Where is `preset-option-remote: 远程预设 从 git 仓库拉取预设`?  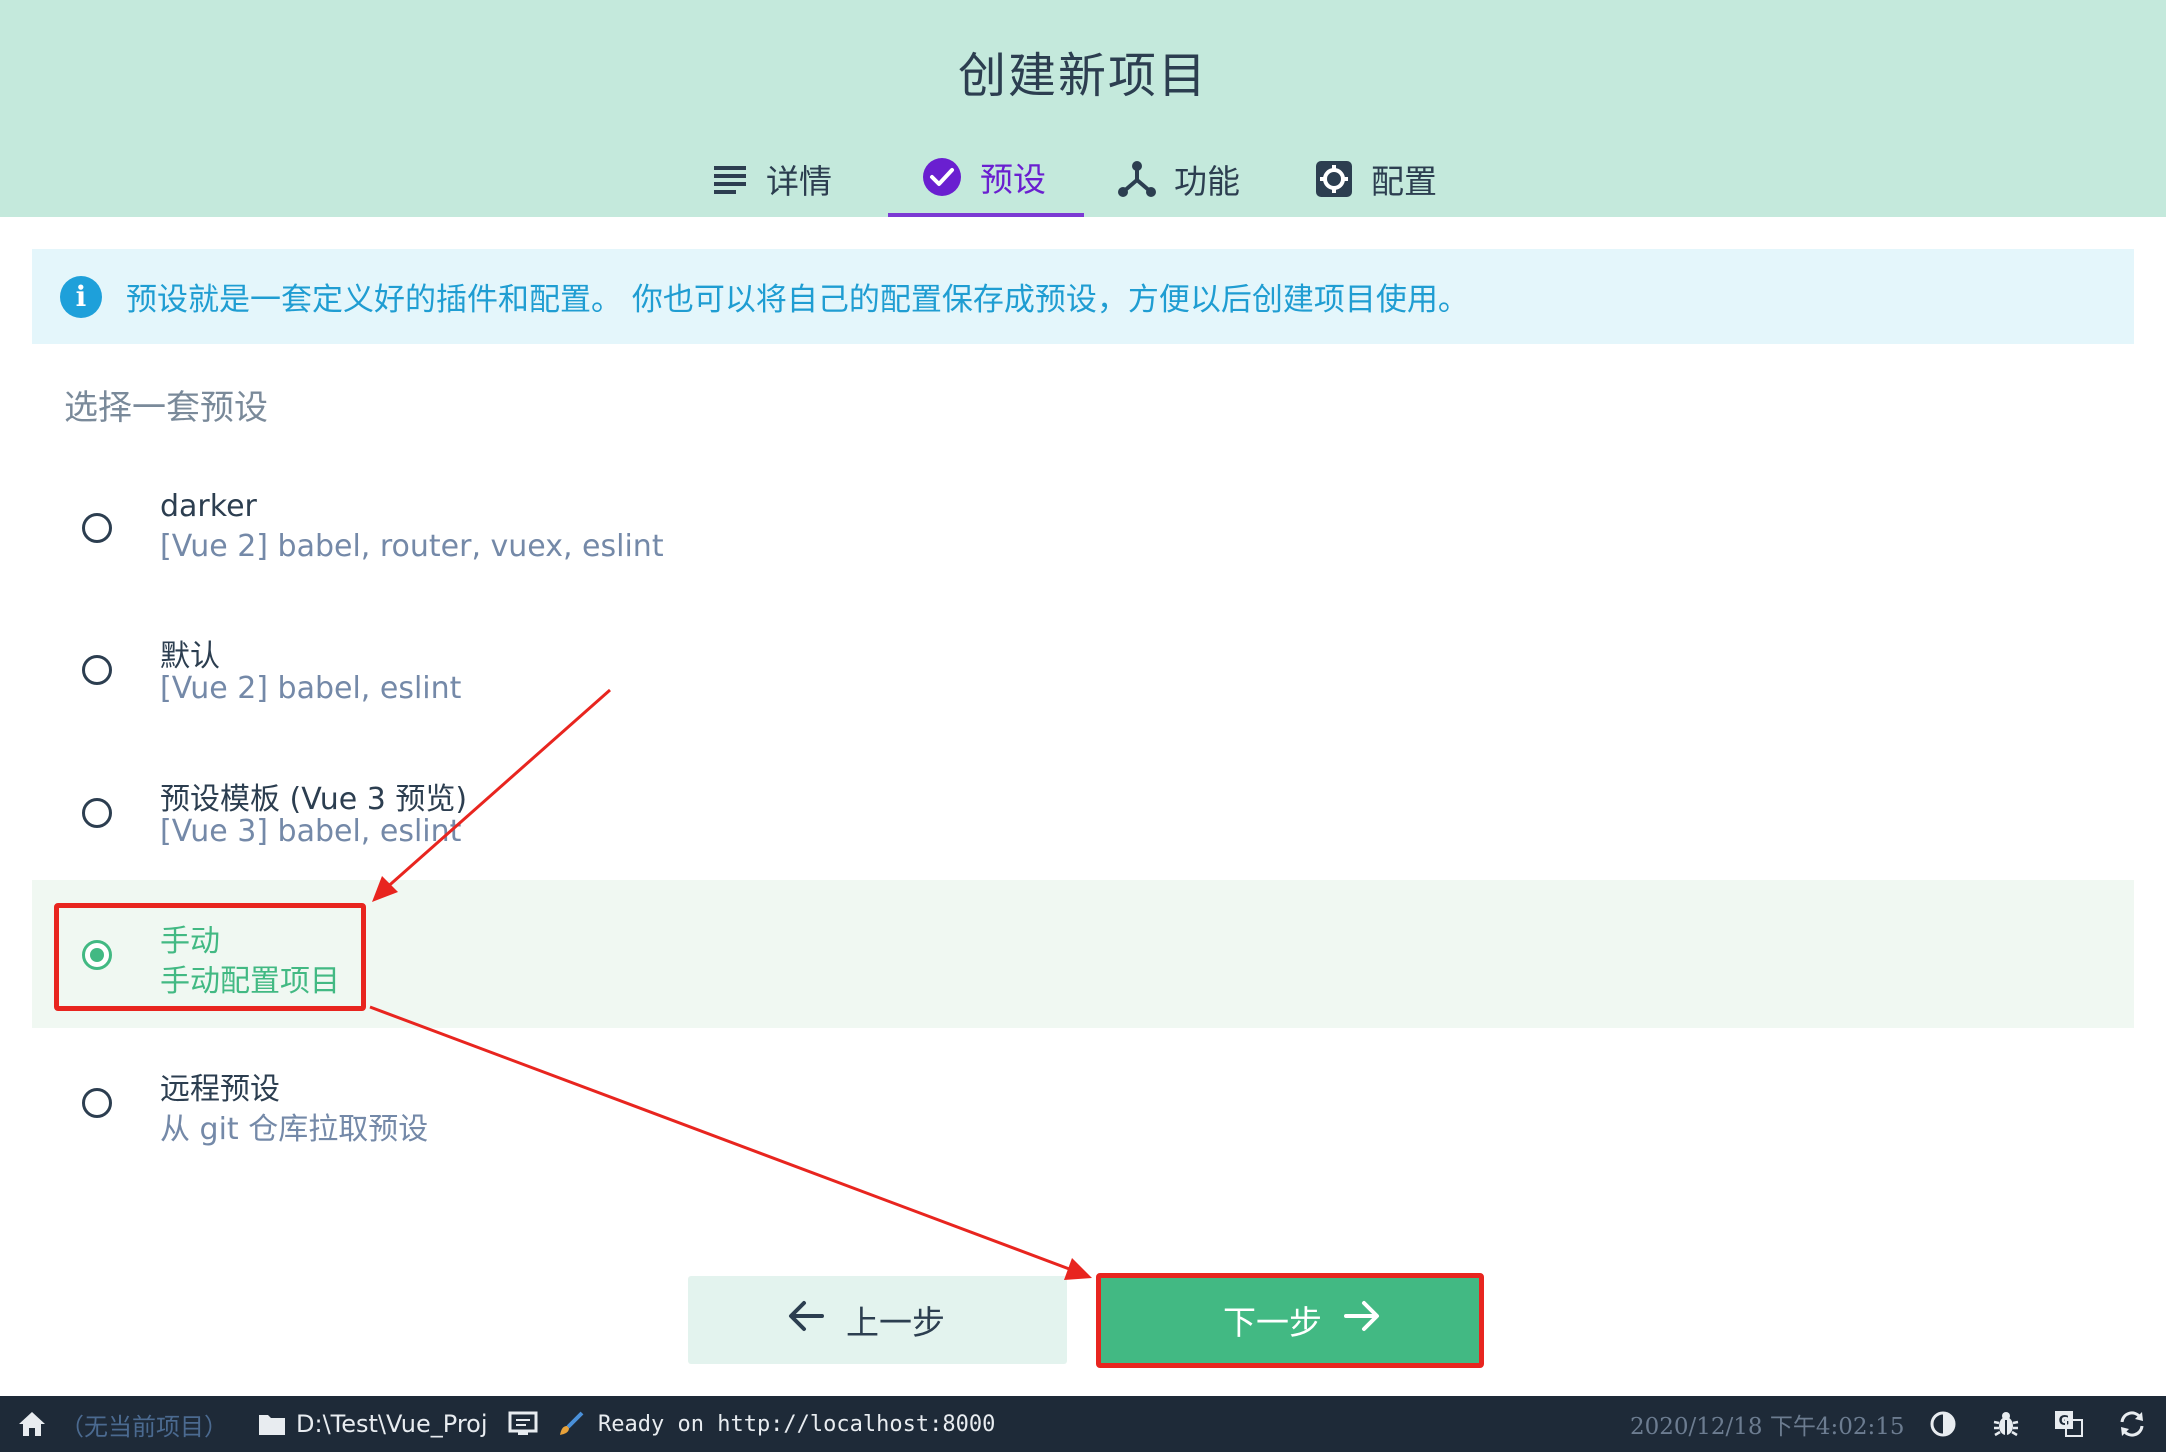
preset-option-remote: 远程预设 从 git 仓库拉取预设 is located at coordinates (1083, 1102).